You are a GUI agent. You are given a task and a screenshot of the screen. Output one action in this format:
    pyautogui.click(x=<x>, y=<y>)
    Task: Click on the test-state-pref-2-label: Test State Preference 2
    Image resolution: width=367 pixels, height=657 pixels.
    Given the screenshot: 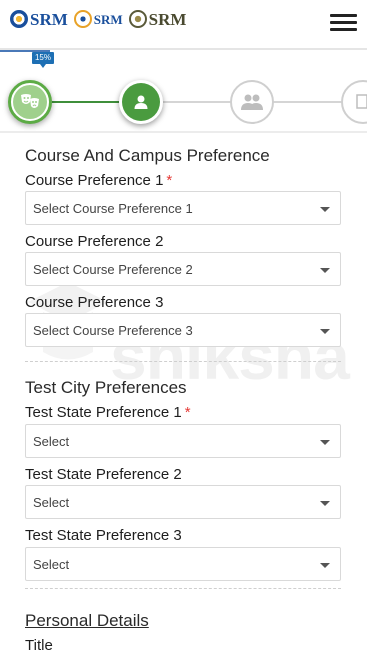 What is the action you would take?
    pyautogui.click(x=103, y=474)
    